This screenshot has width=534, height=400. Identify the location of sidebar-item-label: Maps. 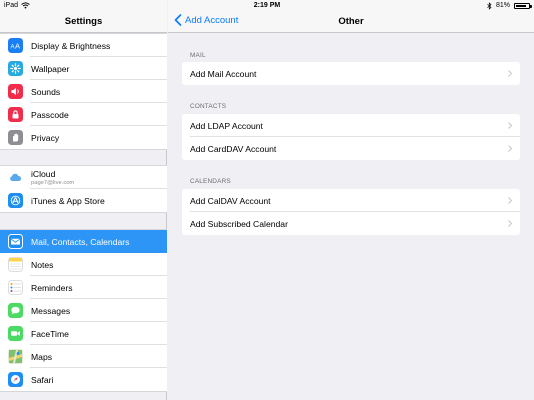
(42, 356).